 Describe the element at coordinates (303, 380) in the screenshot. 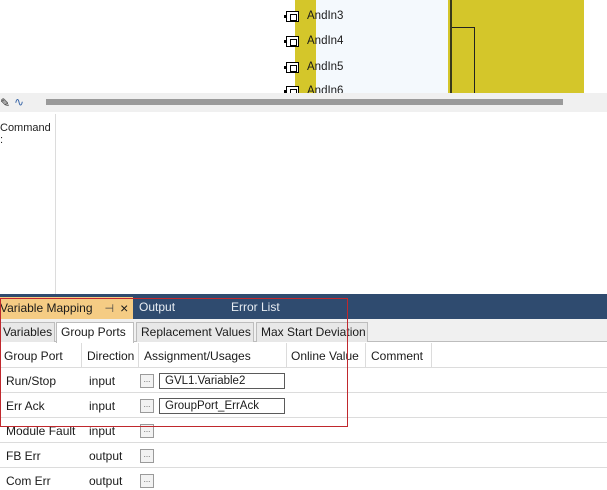

I see `table-row: Run/Stop input ... GVL1.Variable2` at that location.